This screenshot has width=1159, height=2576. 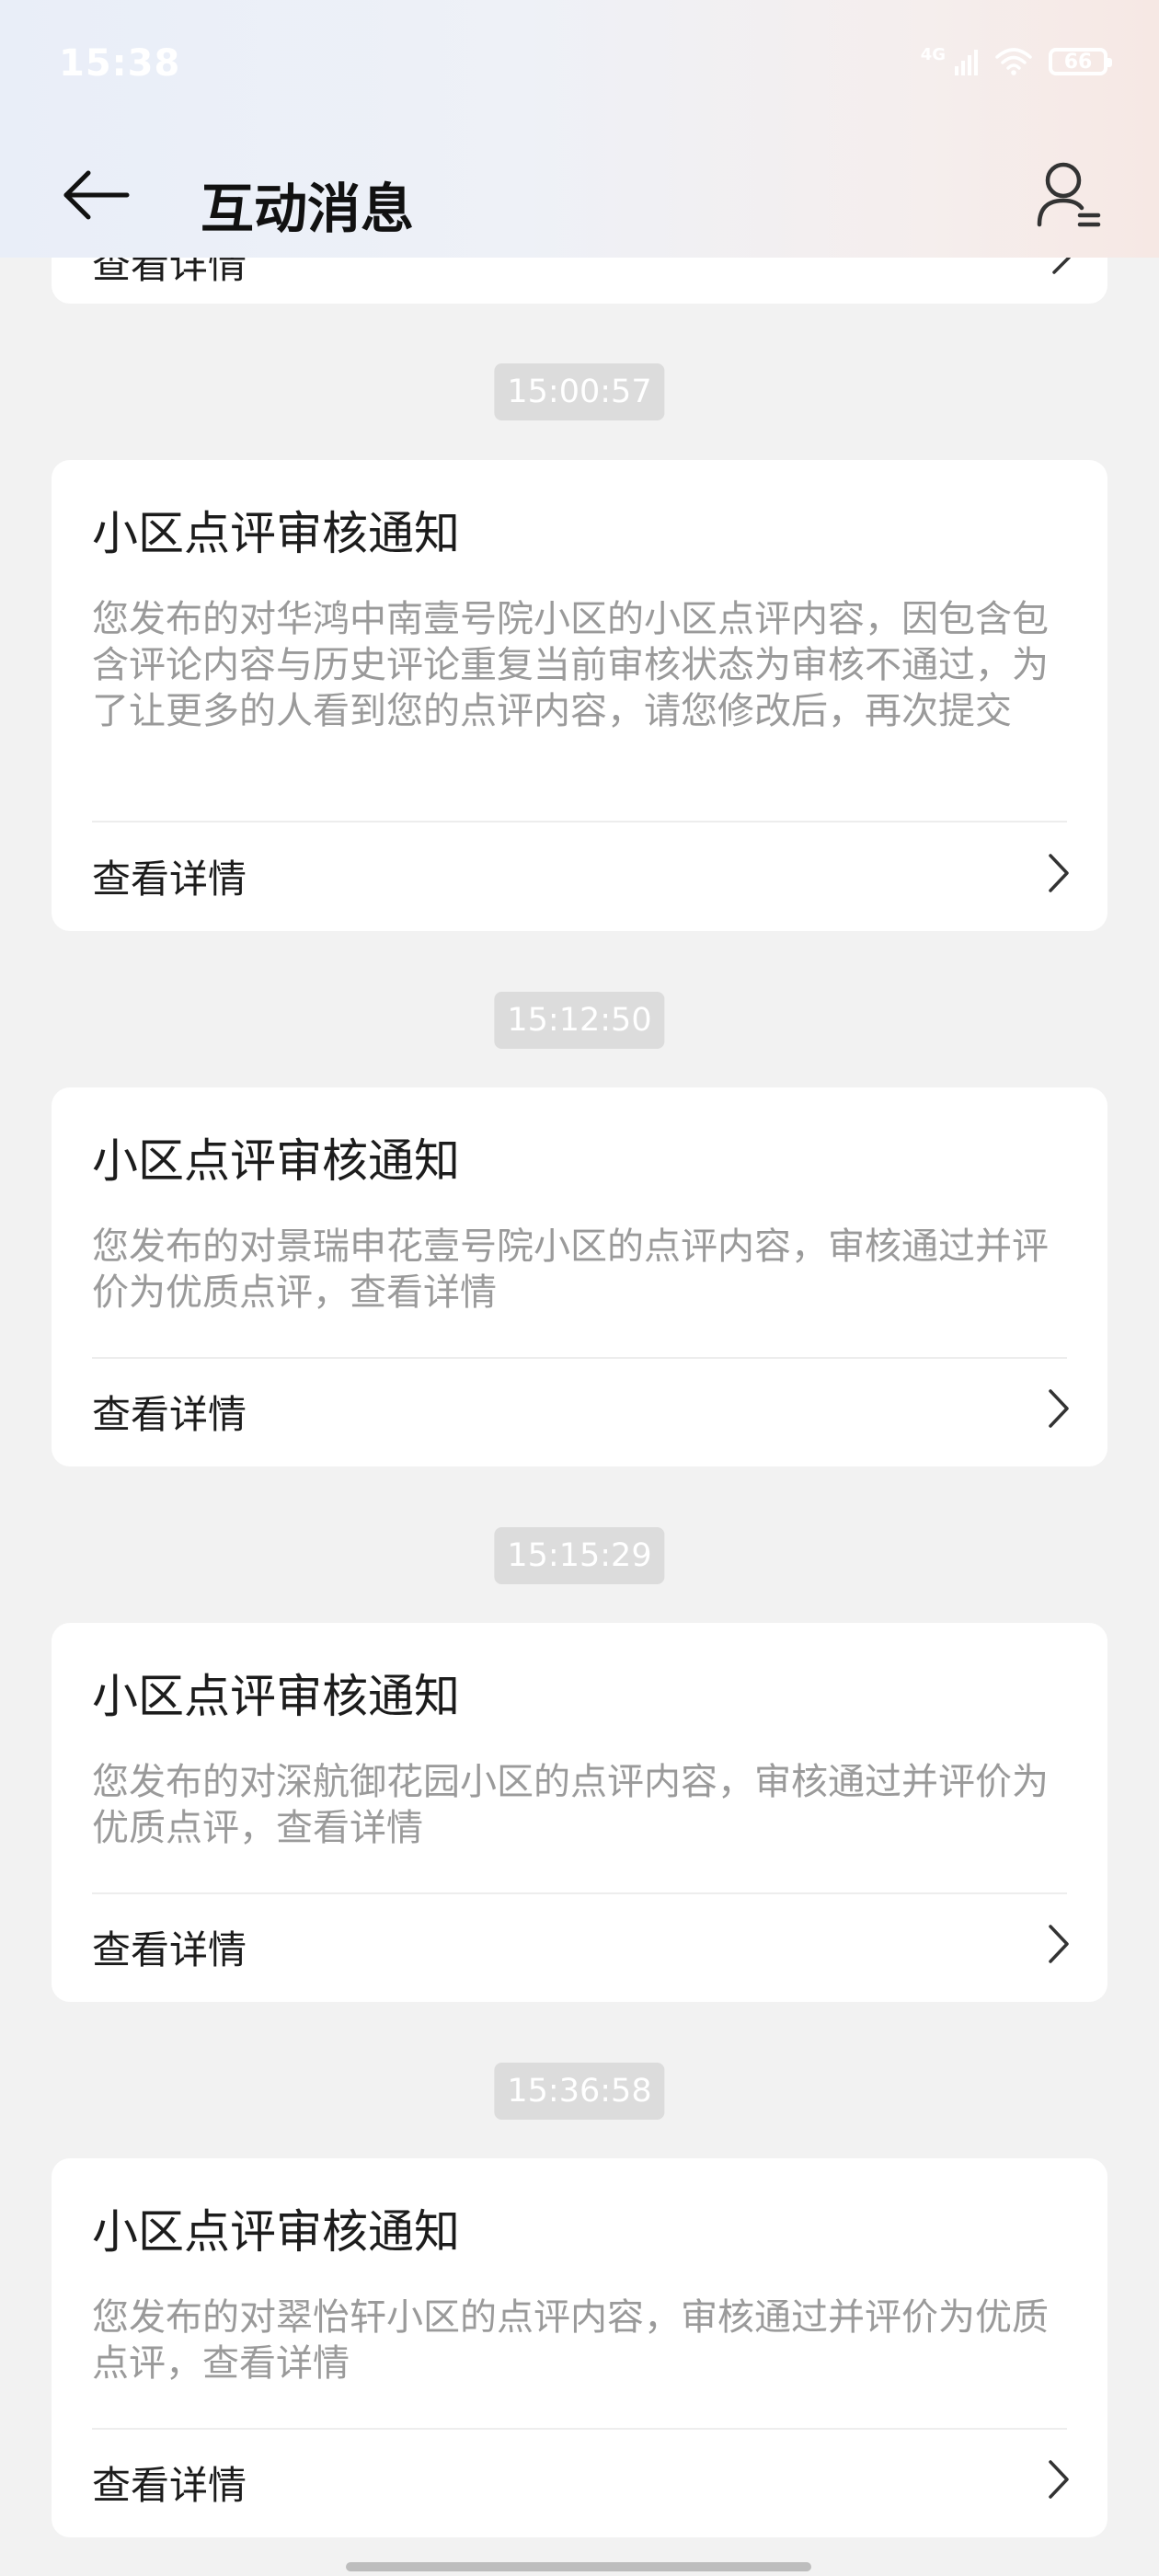 I want to click on app-header: 15:38 4G 66 互动消息, so click(x=579, y=129).